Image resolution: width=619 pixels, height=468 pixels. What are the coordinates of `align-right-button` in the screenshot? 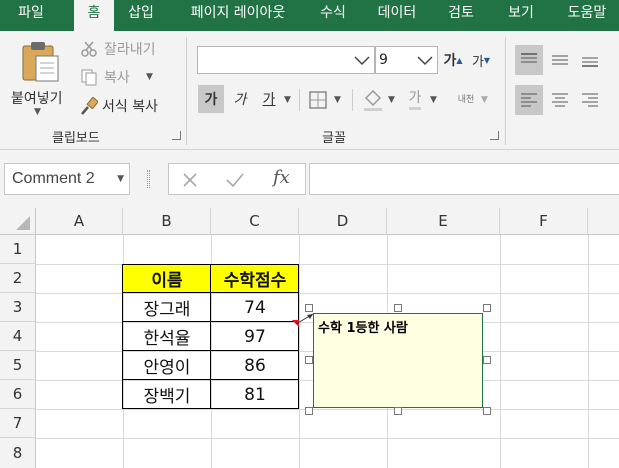 It's located at (590, 100).